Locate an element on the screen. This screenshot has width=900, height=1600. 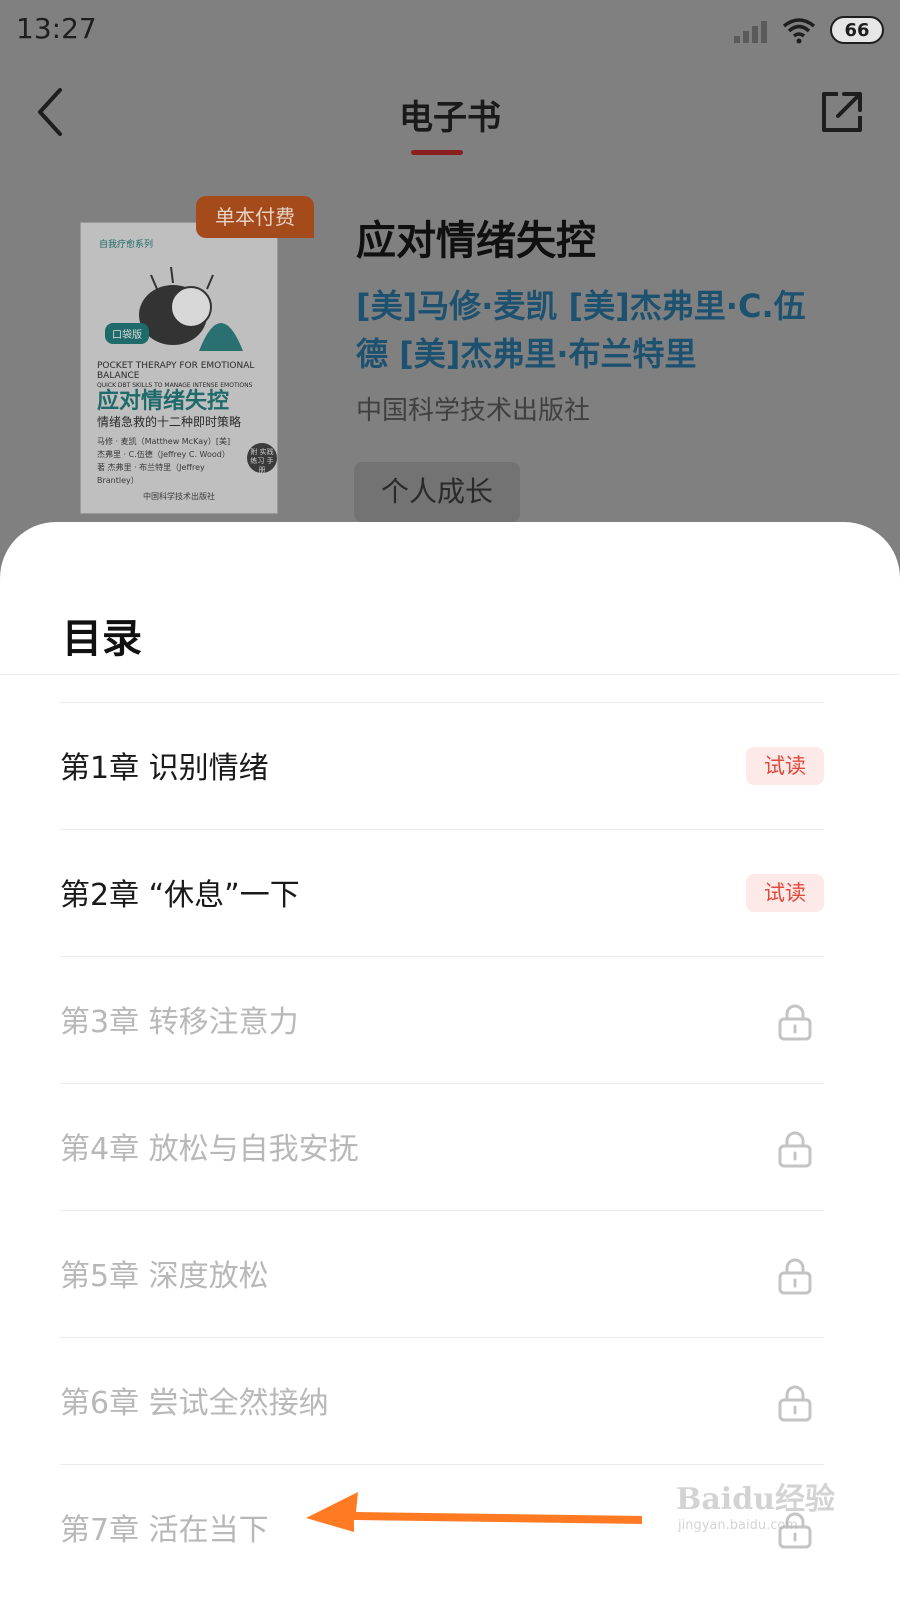
cover-publisher: 中国科学技术出版社 is located at coordinates (179, 496).